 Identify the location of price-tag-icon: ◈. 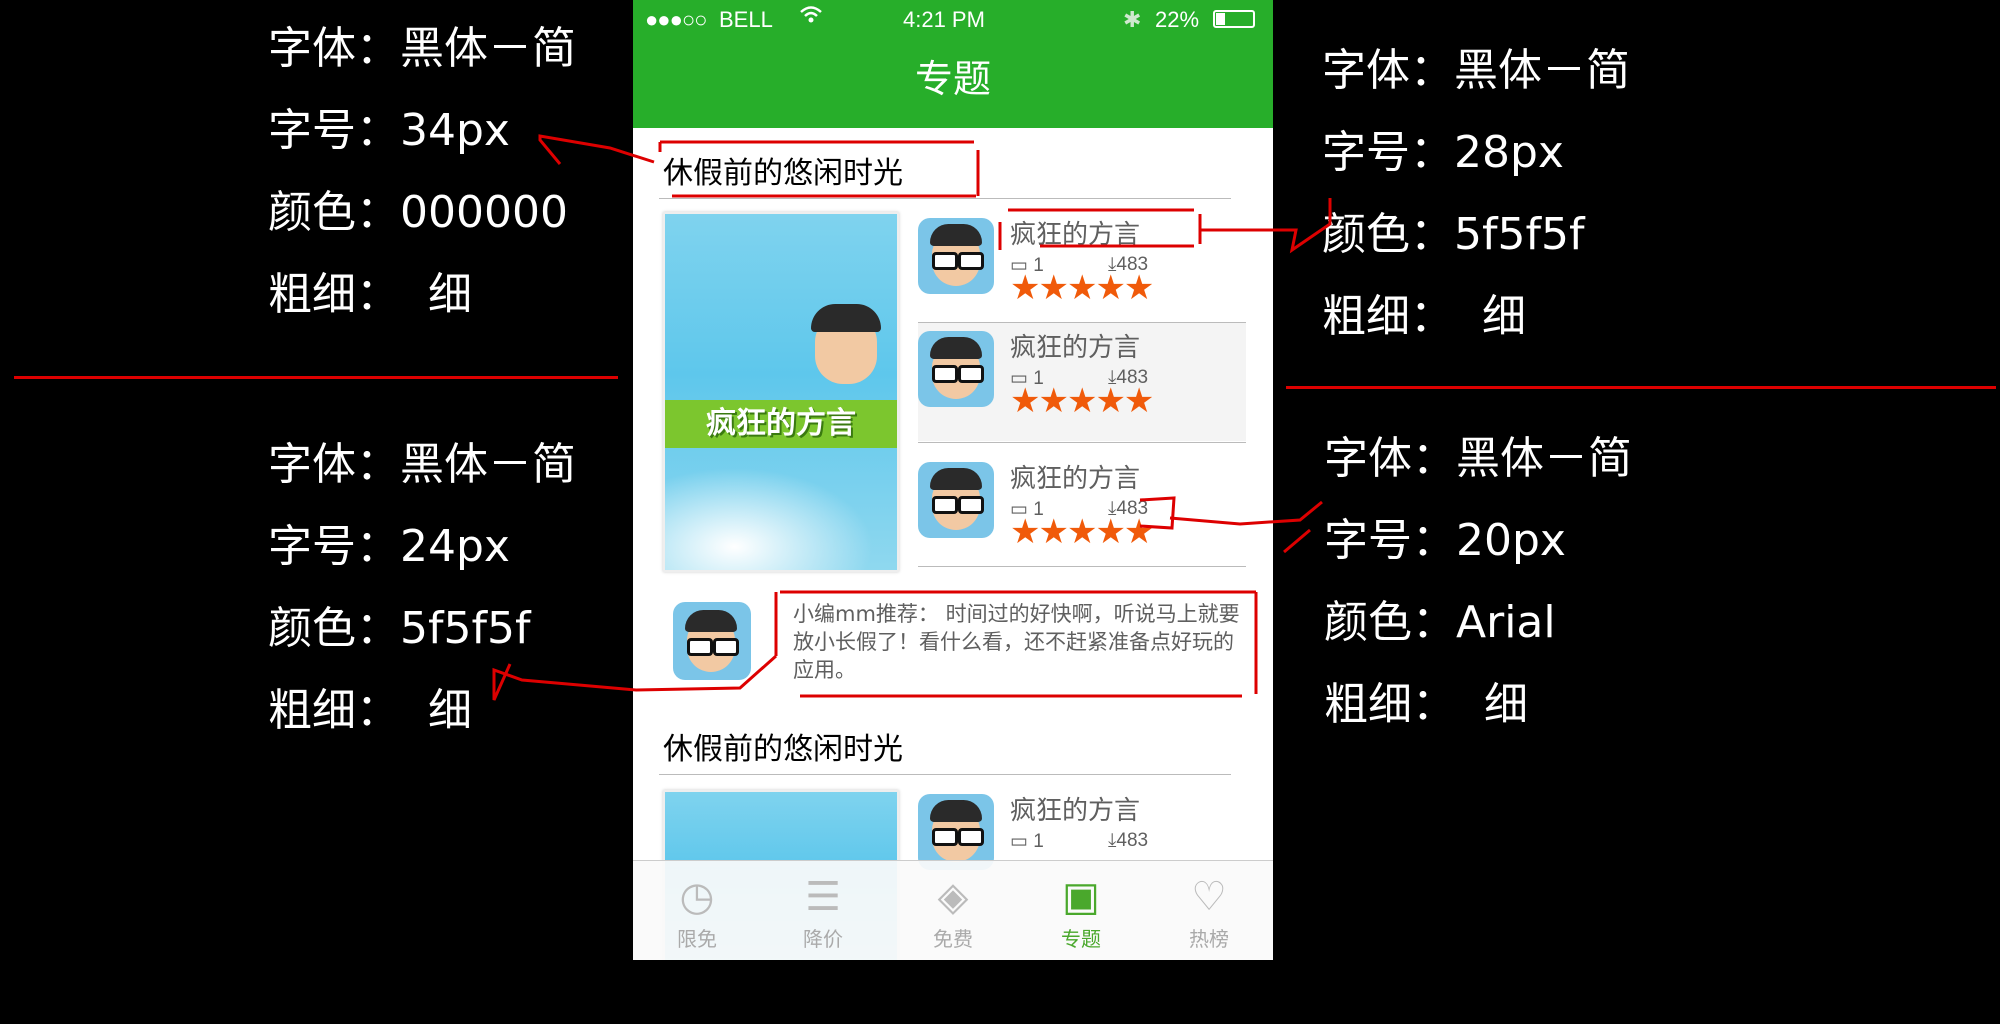
(953, 897).